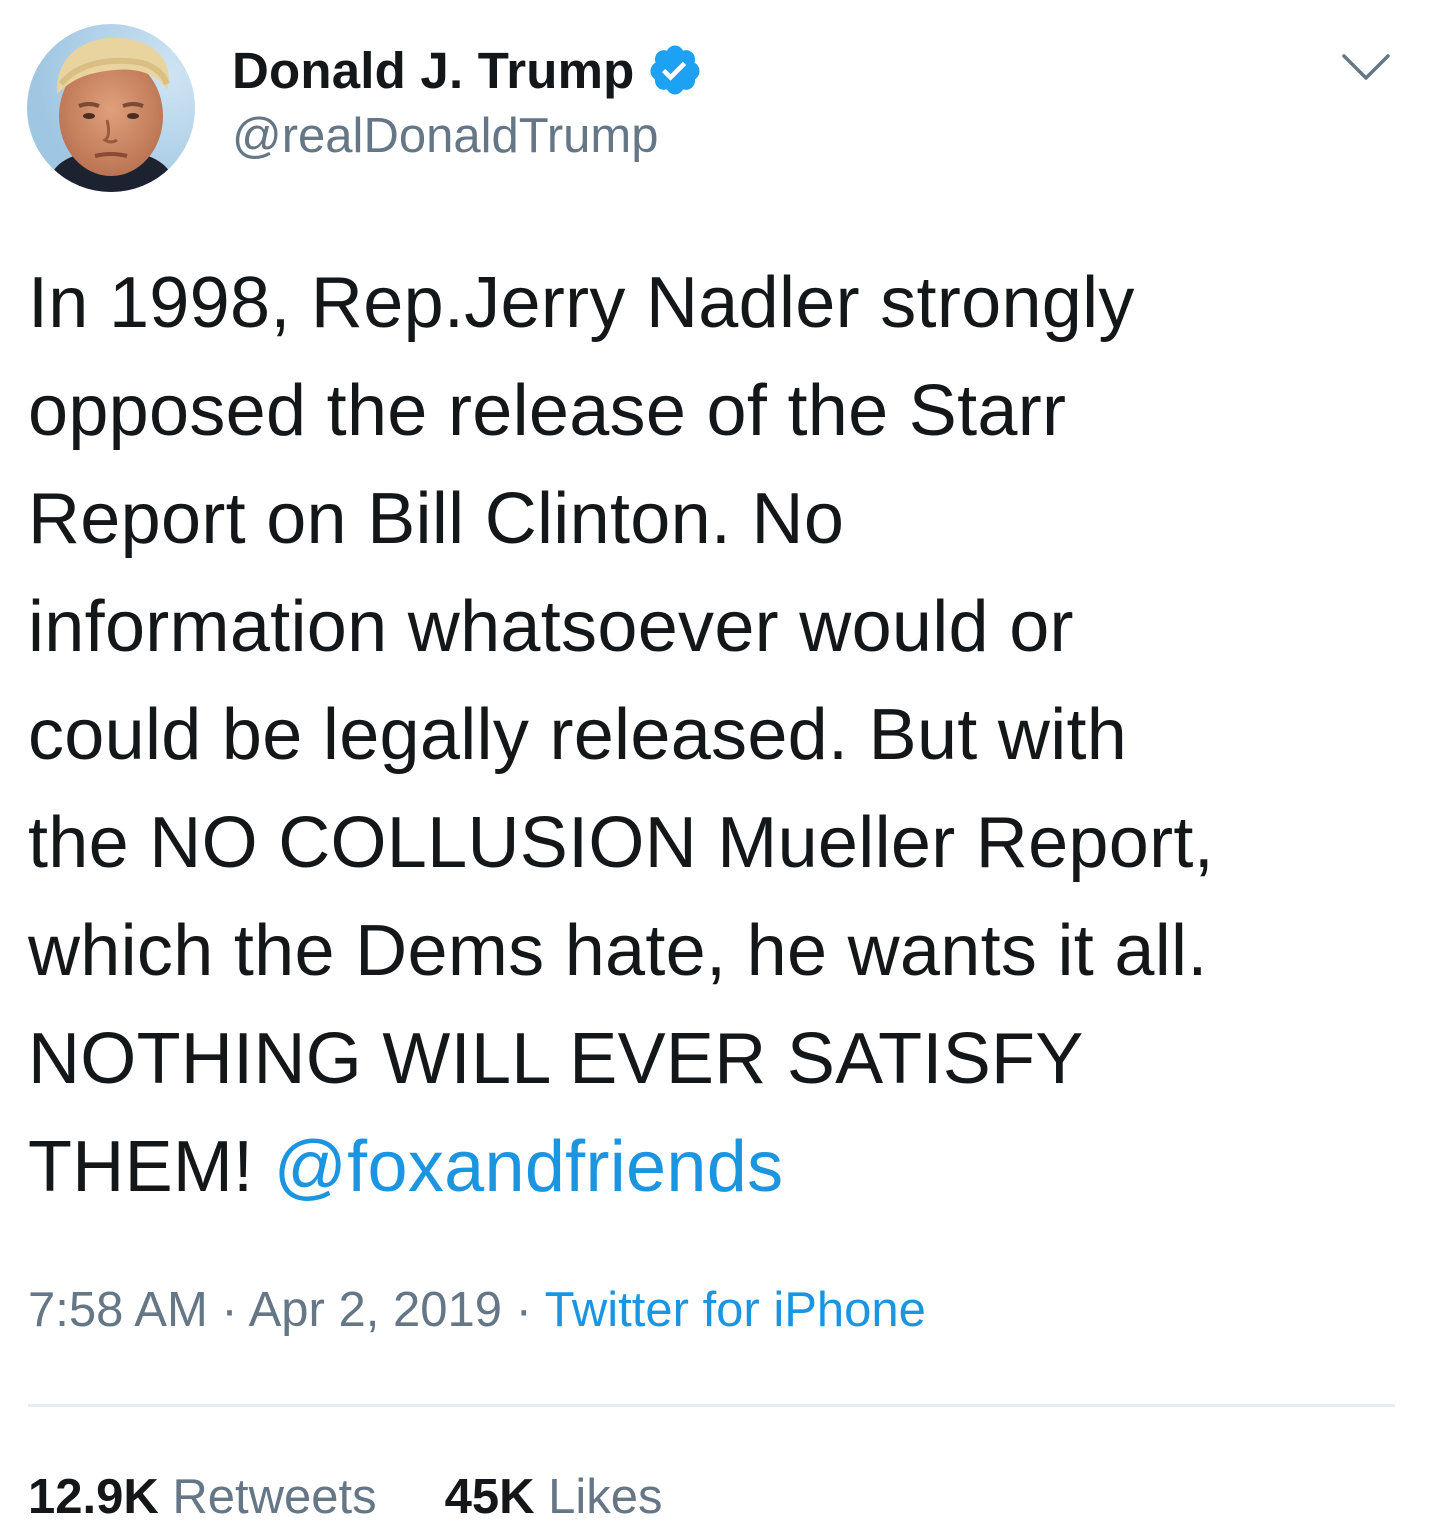 Image resolution: width=1430 pixels, height=1537 pixels. Describe the element at coordinates (621, 843) in the screenshot. I see `tweet-text-line: the NO COLLUSION Mueller Report,` at that location.